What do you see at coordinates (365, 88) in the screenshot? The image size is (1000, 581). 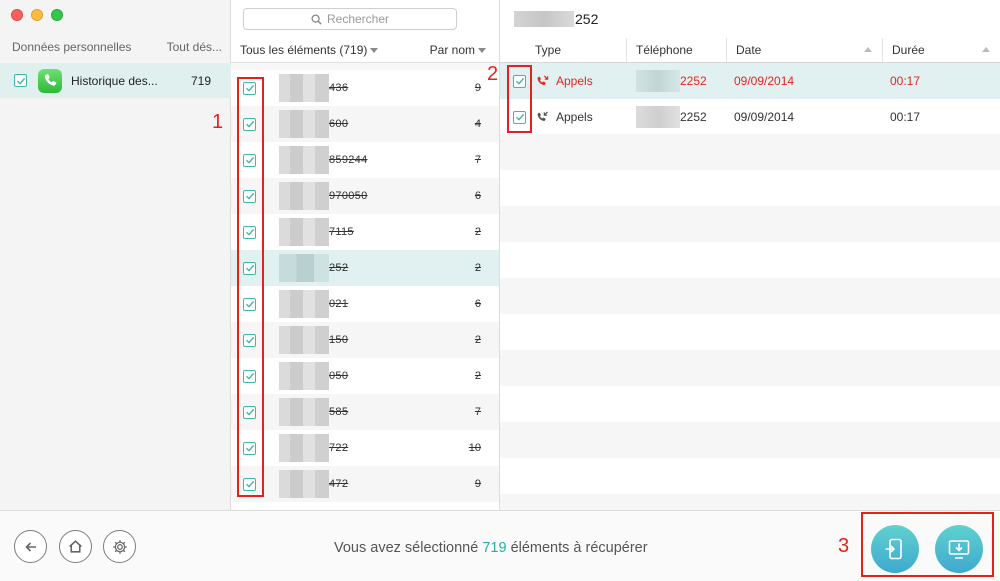 I see `list-item: 436 9` at bounding box center [365, 88].